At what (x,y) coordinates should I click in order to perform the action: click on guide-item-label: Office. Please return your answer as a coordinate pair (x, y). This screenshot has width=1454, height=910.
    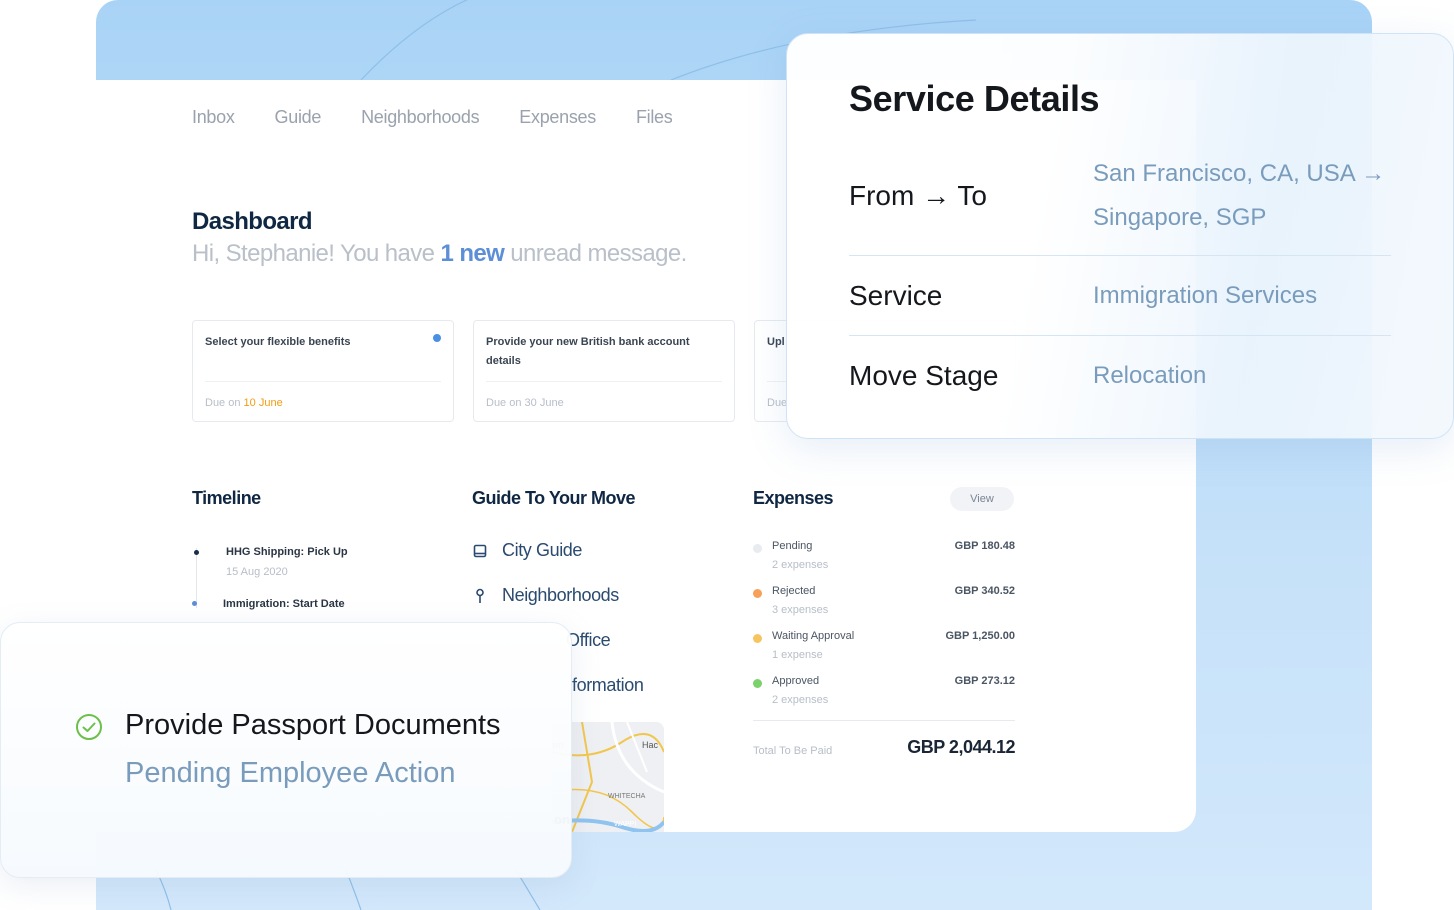
    Looking at the image, I should click on (588, 640).